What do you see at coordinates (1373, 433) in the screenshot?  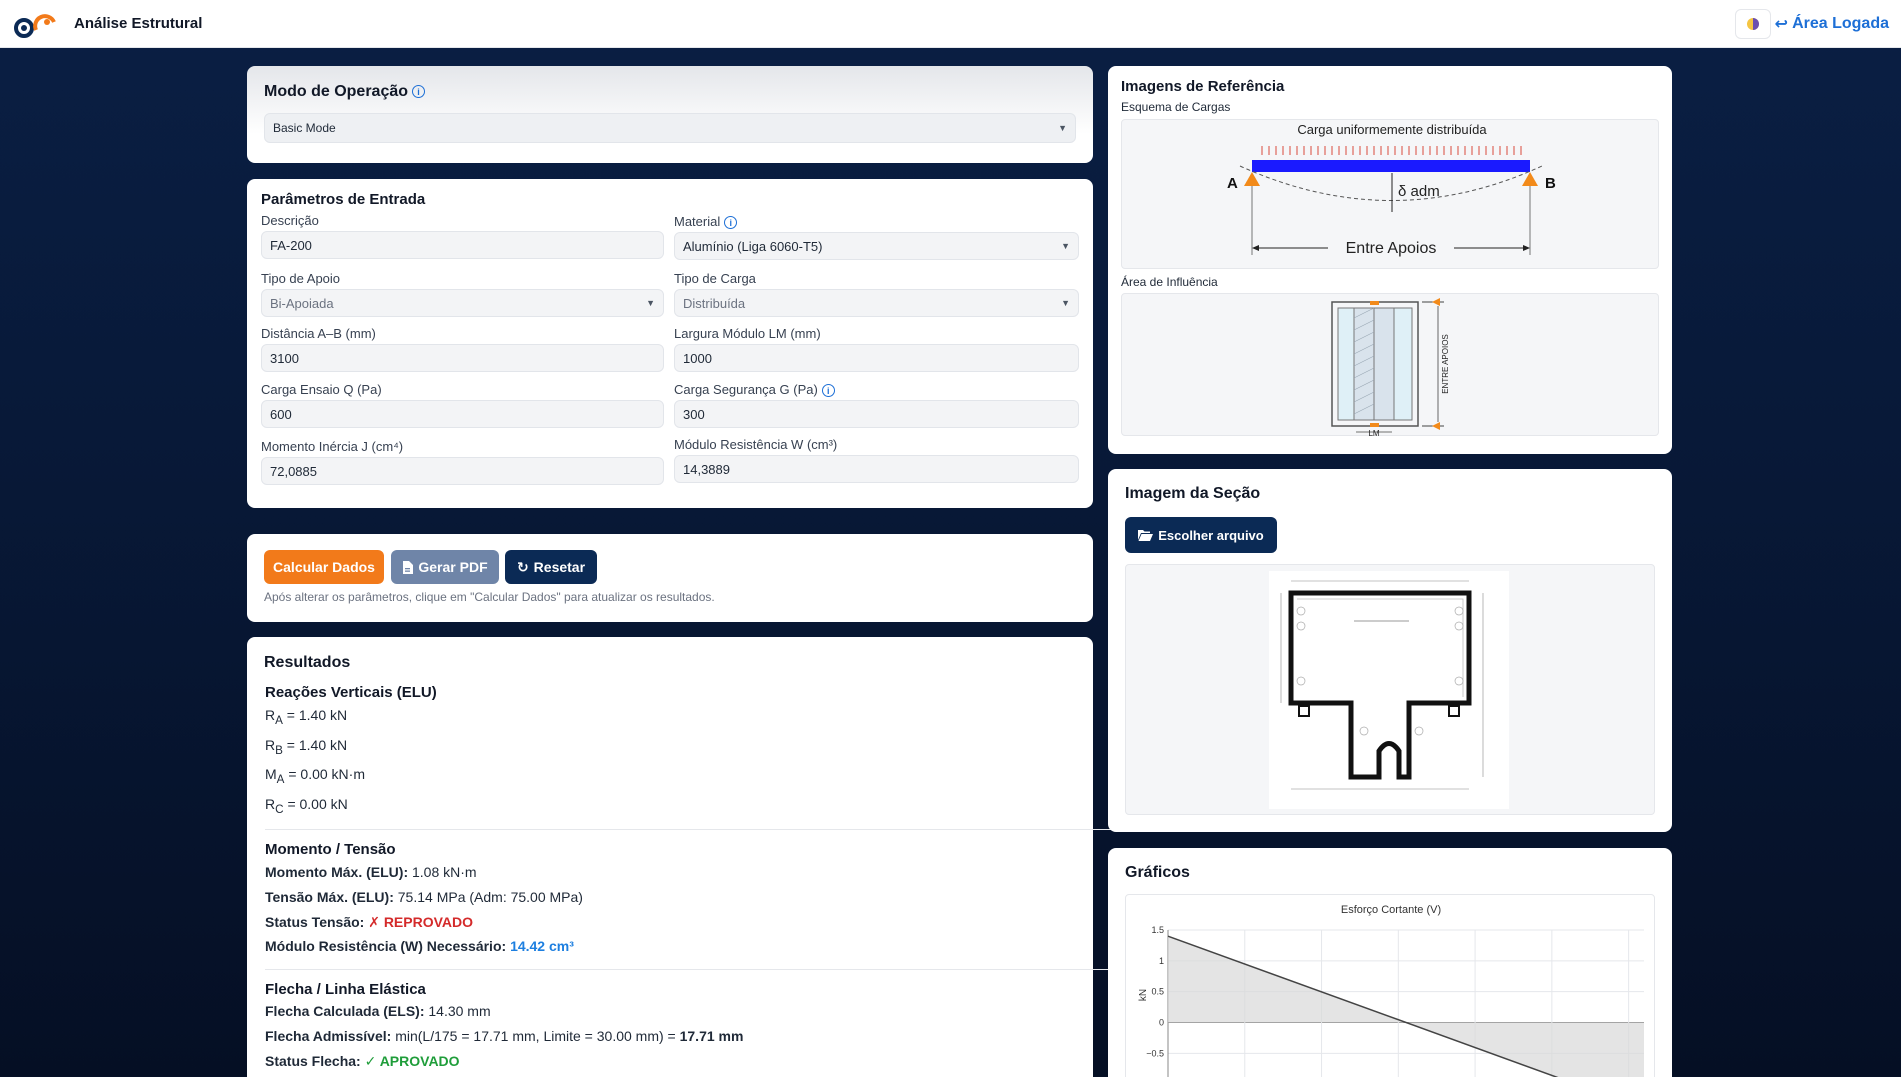 I see `lm-label: LM` at bounding box center [1373, 433].